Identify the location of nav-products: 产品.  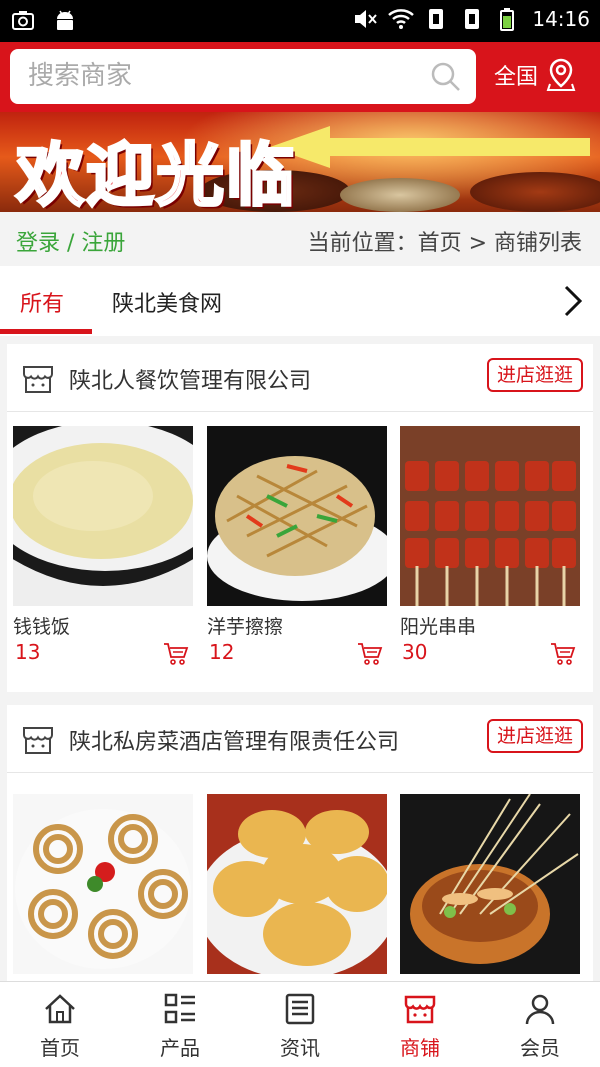
(180, 1024).